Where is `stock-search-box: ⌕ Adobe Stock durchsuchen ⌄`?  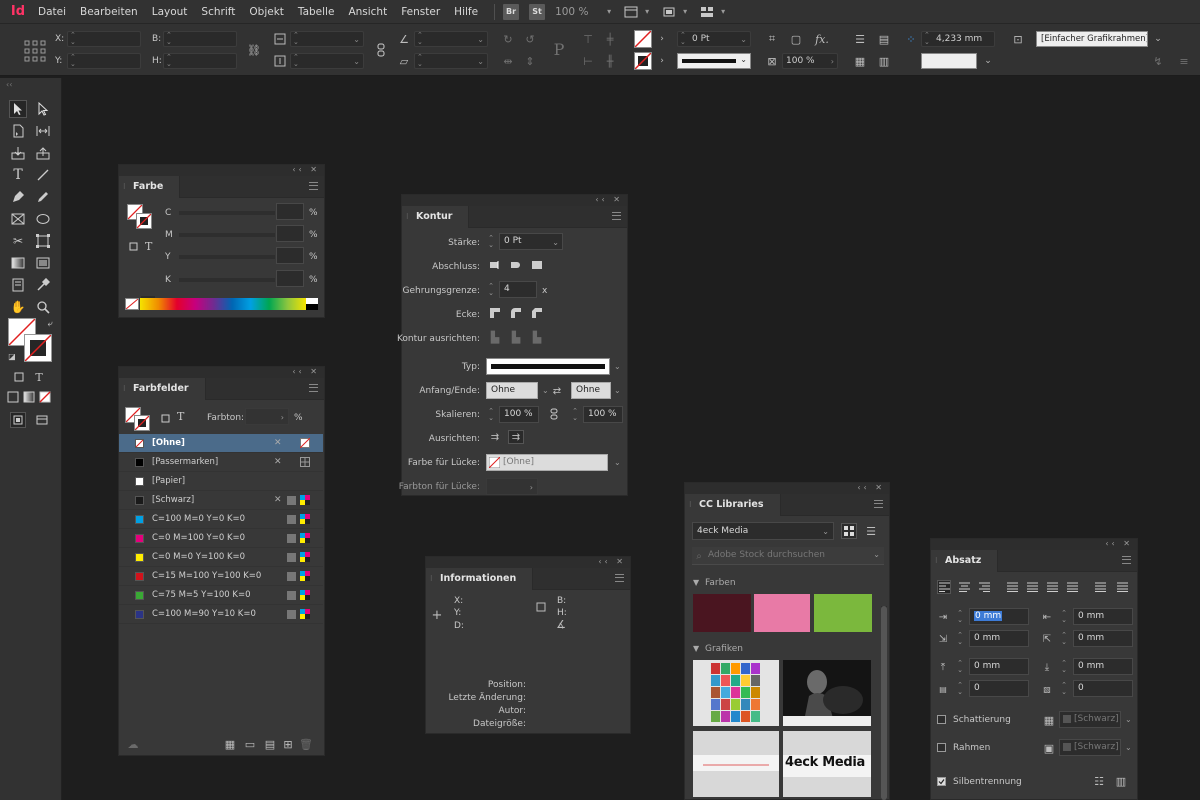 stock-search-box: ⌕ Adobe Stock durchsuchen ⌄ is located at coordinates (788, 556).